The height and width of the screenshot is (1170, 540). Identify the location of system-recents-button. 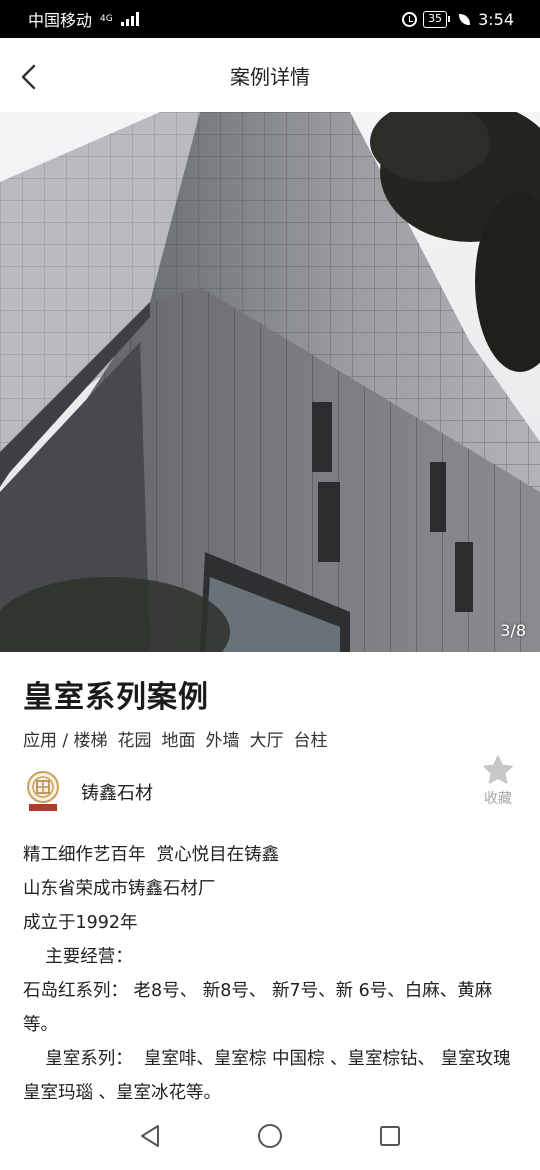
(390, 1136).